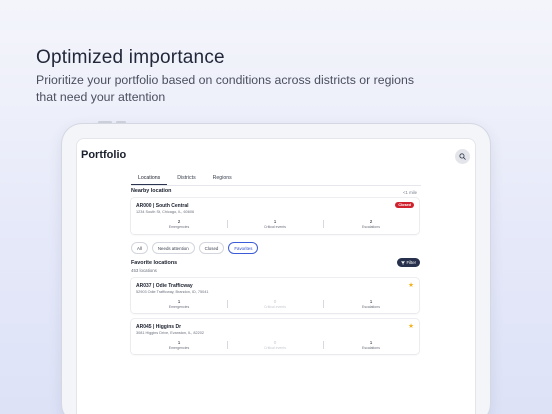 Image resolution: width=552 pixels, height=414 pixels. I want to click on tab-regions: Regions, so click(222, 180).